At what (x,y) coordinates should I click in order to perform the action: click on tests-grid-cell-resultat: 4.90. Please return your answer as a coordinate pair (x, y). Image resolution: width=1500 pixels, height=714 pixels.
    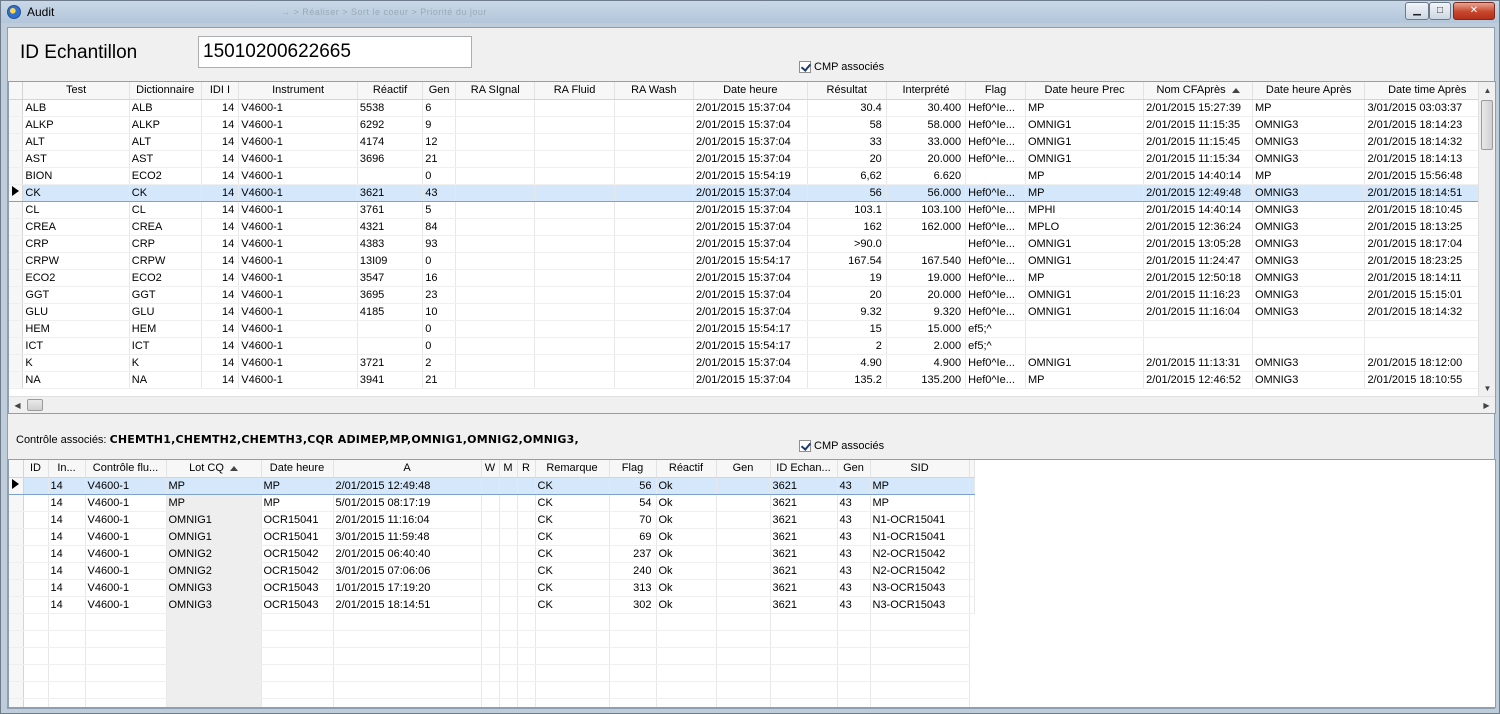
    Looking at the image, I should click on (847, 363).